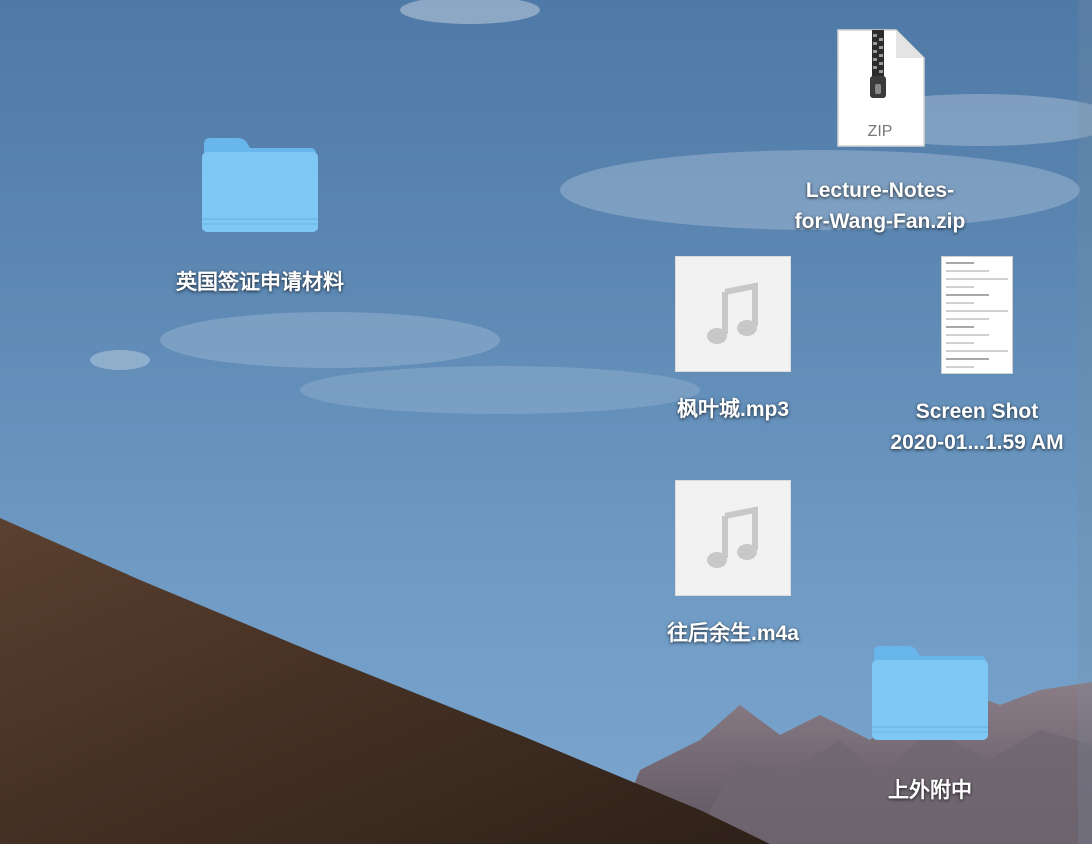 This screenshot has width=1092, height=844. Describe the element at coordinates (977, 442) in the screenshot. I see `icon-label-line-2: 2020-01...1.59 AM` at that location.